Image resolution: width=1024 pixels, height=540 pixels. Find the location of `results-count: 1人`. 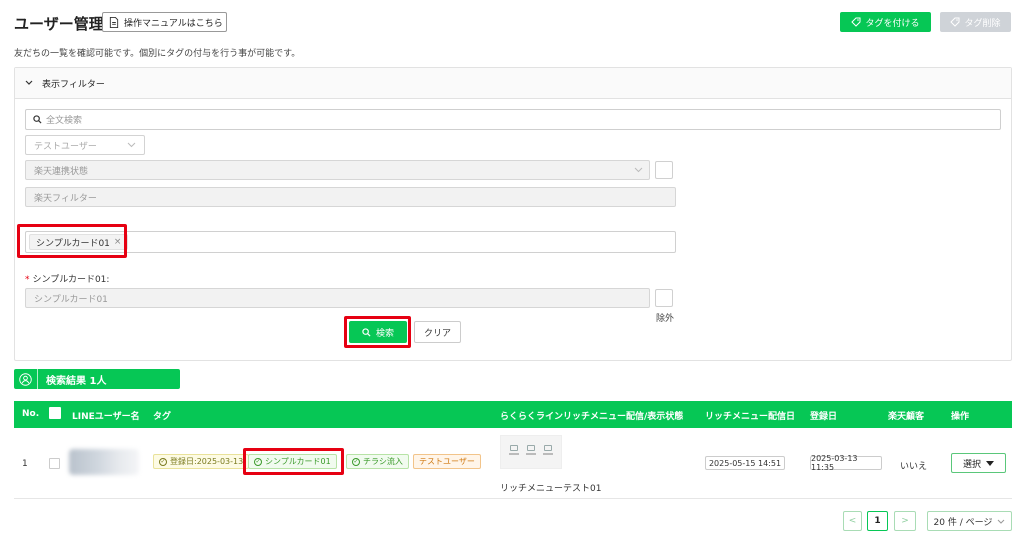

results-count: 1人 is located at coordinates (98, 381).